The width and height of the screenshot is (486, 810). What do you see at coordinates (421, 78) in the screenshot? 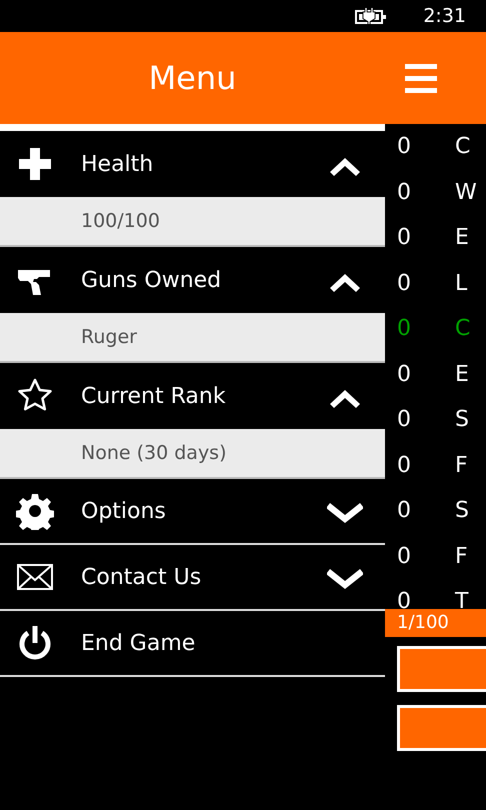
I see `menu-button` at bounding box center [421, 78].